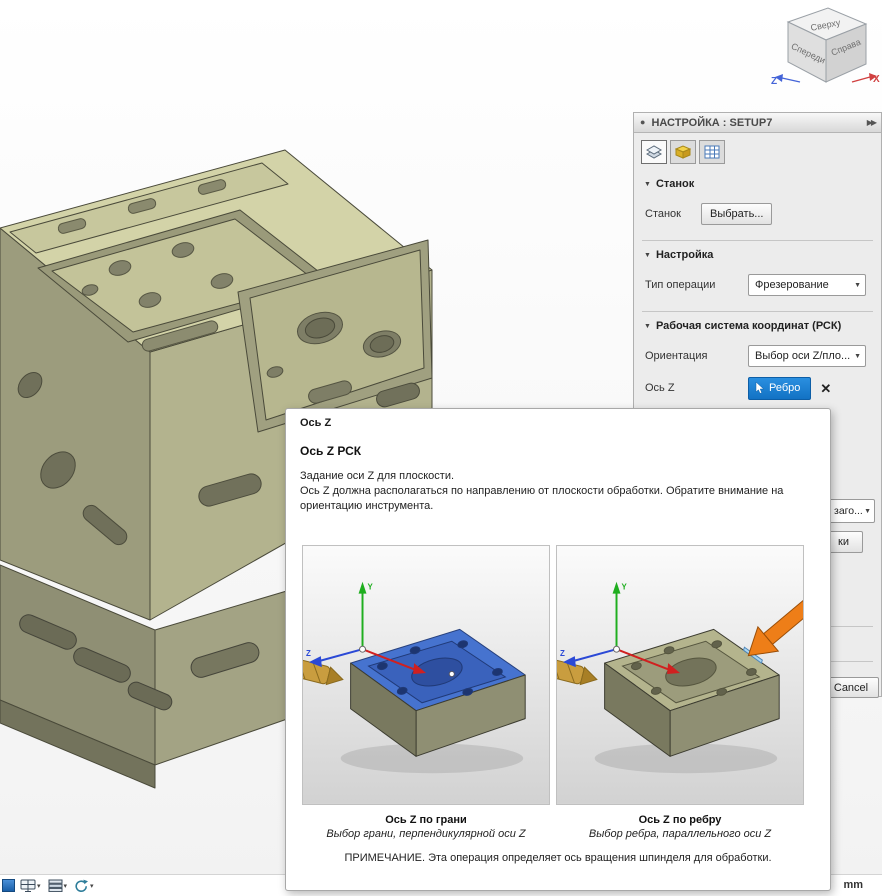 The width and height of the screenshot is (882, 896). I want to click on cancel-button: Cancel, so click(851, 687).